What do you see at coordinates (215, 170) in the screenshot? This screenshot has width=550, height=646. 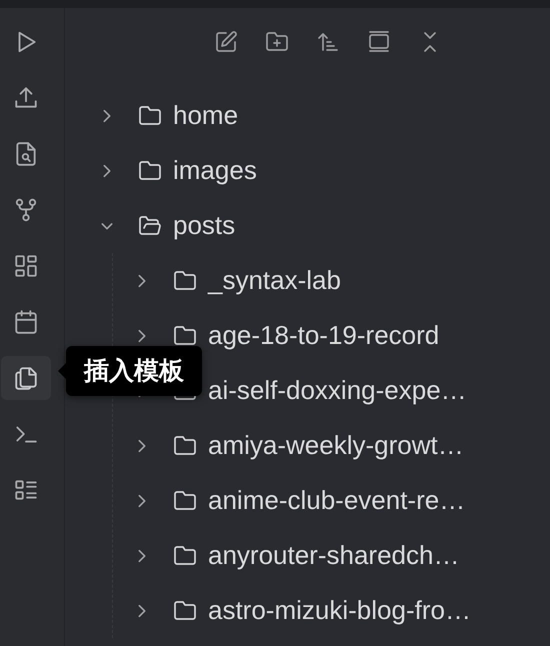 I see `folder-name: images` at bounding box center [215, 170].